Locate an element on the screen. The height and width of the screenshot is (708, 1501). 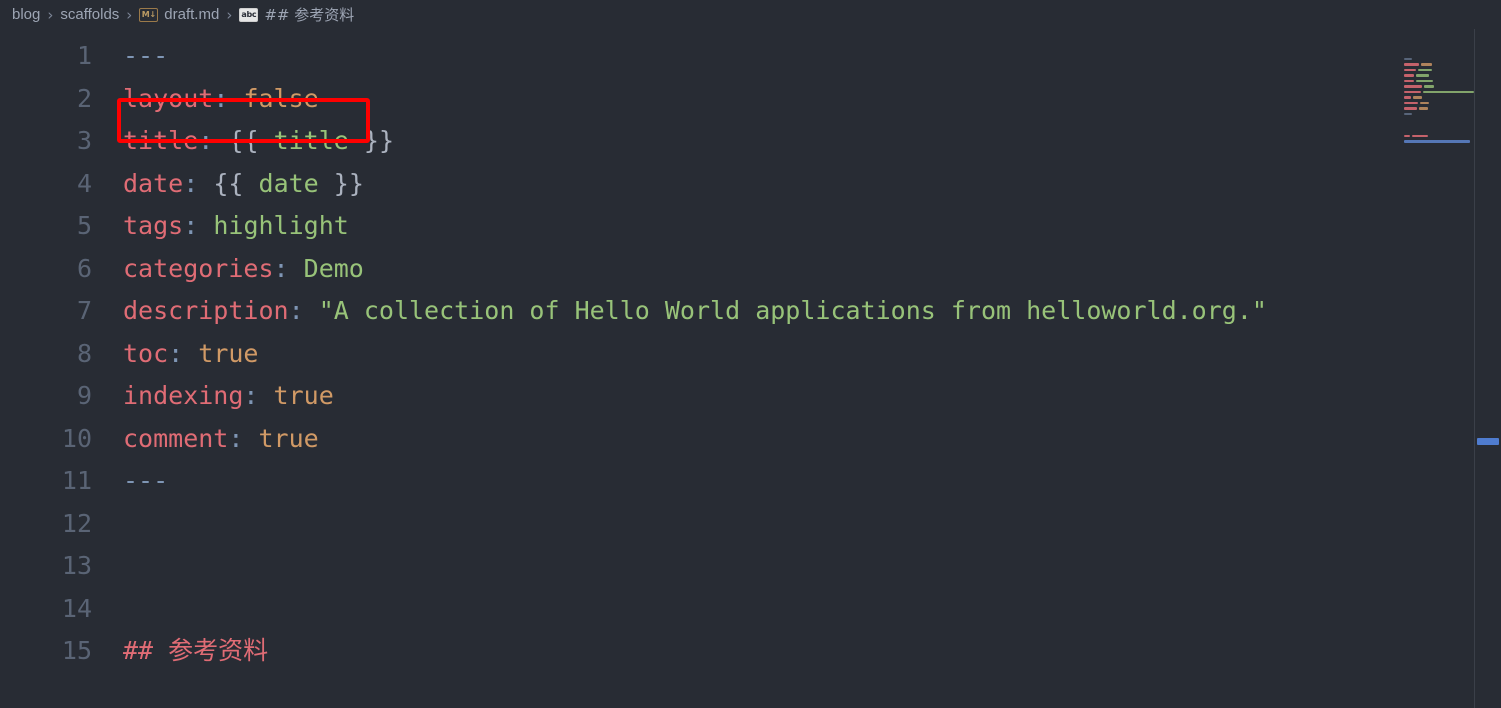
line-content: ## 参考资料 is located at coordinates (180, 651).